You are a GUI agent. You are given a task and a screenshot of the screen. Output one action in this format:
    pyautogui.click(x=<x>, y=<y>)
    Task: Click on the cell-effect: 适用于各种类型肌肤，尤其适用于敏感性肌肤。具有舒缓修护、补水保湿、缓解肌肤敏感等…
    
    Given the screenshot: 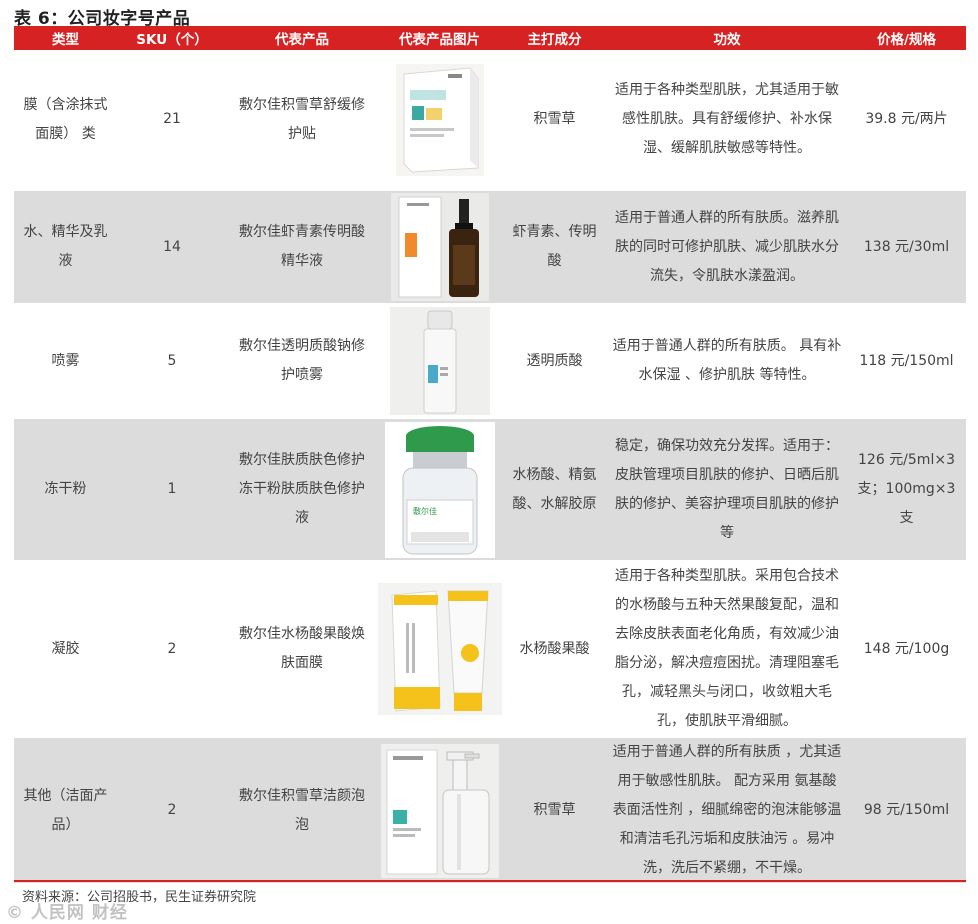 What is the action you would take?
    pyautogui.click(x=727, y=120)
    